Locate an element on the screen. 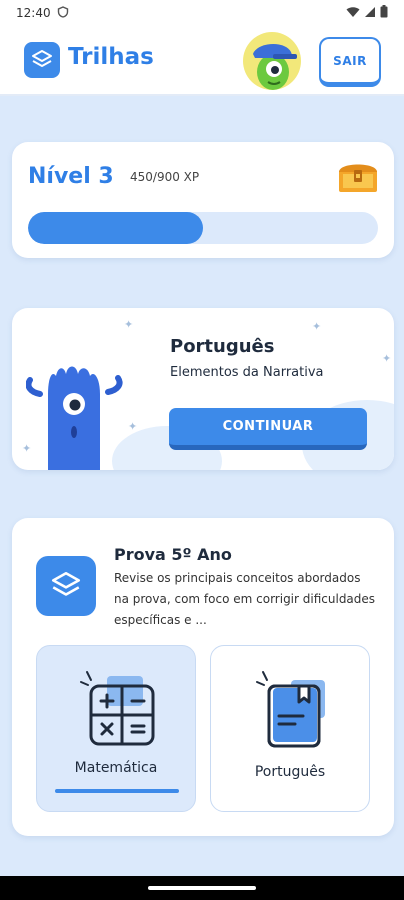 The width and height of the screenshot is (404, 900). continue-topic: Elementos da Narrativa is located at coordinates (247, 372).